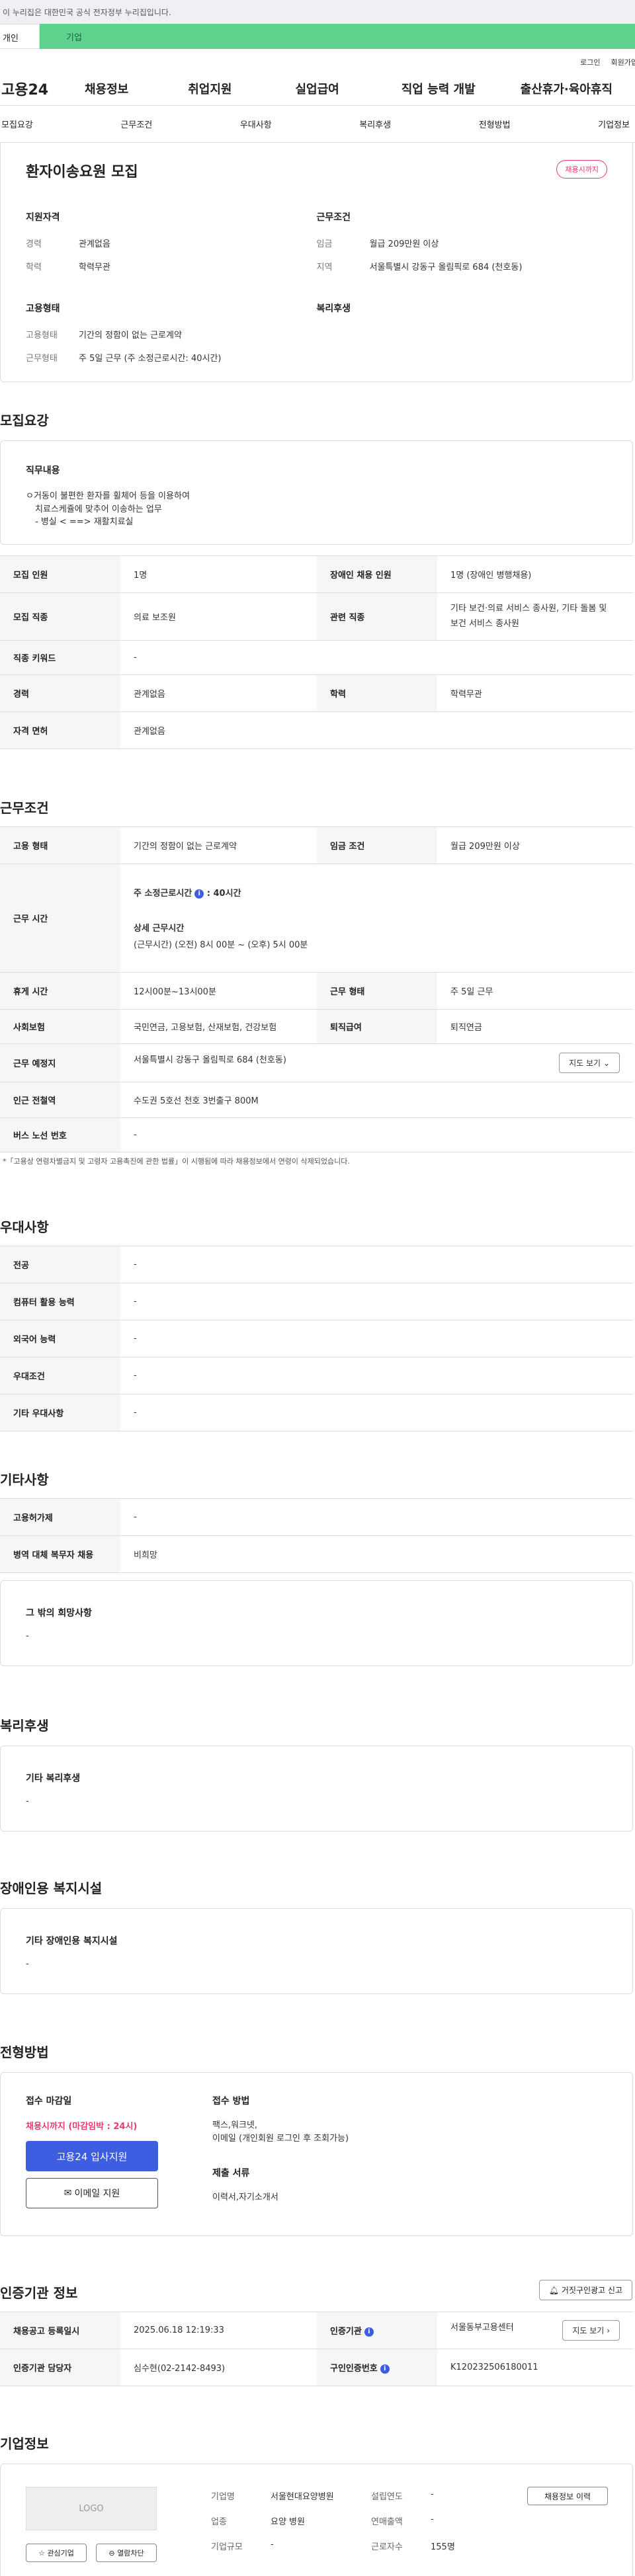  Describe the element at coordinates (39, 2293) in the screenshot. I see `cert-section-title: 인증기관 정보` at that location.